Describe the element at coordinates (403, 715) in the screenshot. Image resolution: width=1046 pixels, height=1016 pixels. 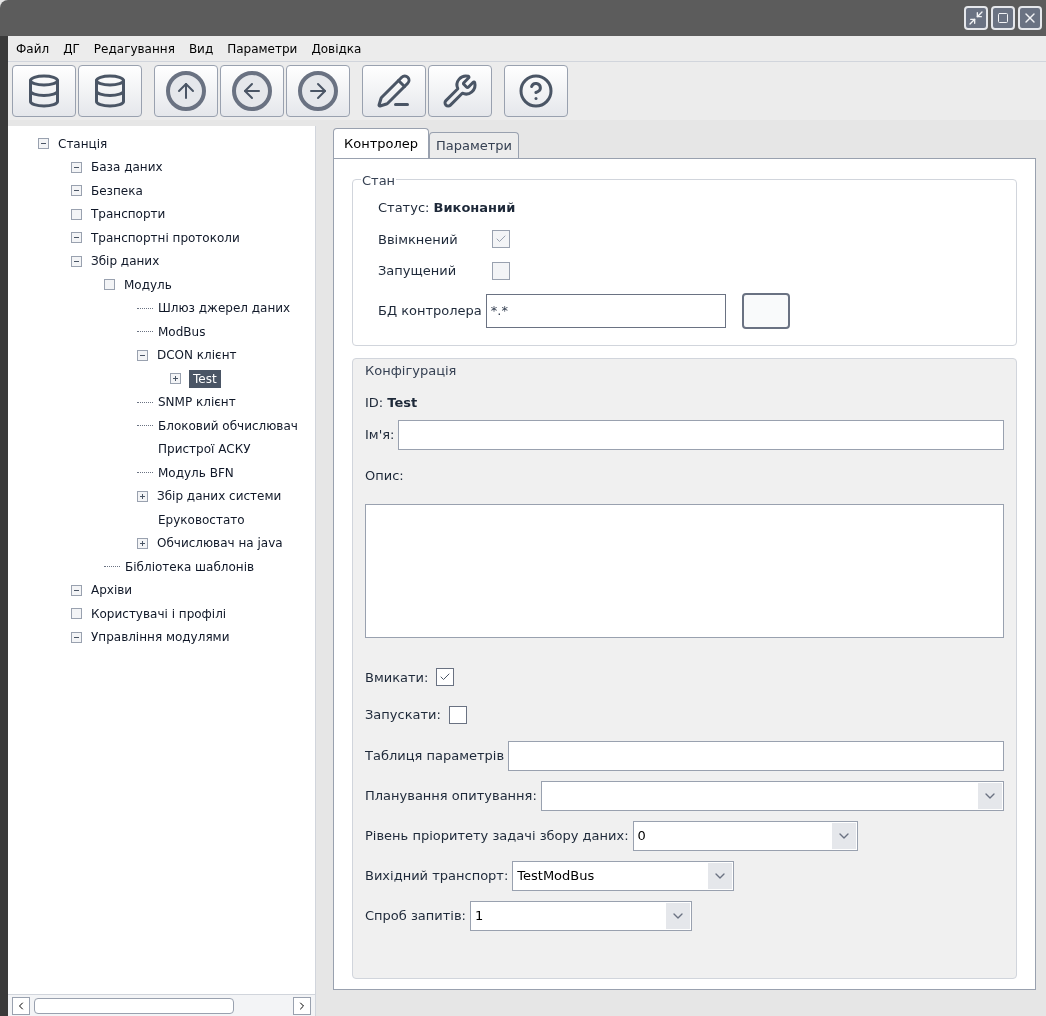
I see `checkbox-label: Запускати:` at that location.